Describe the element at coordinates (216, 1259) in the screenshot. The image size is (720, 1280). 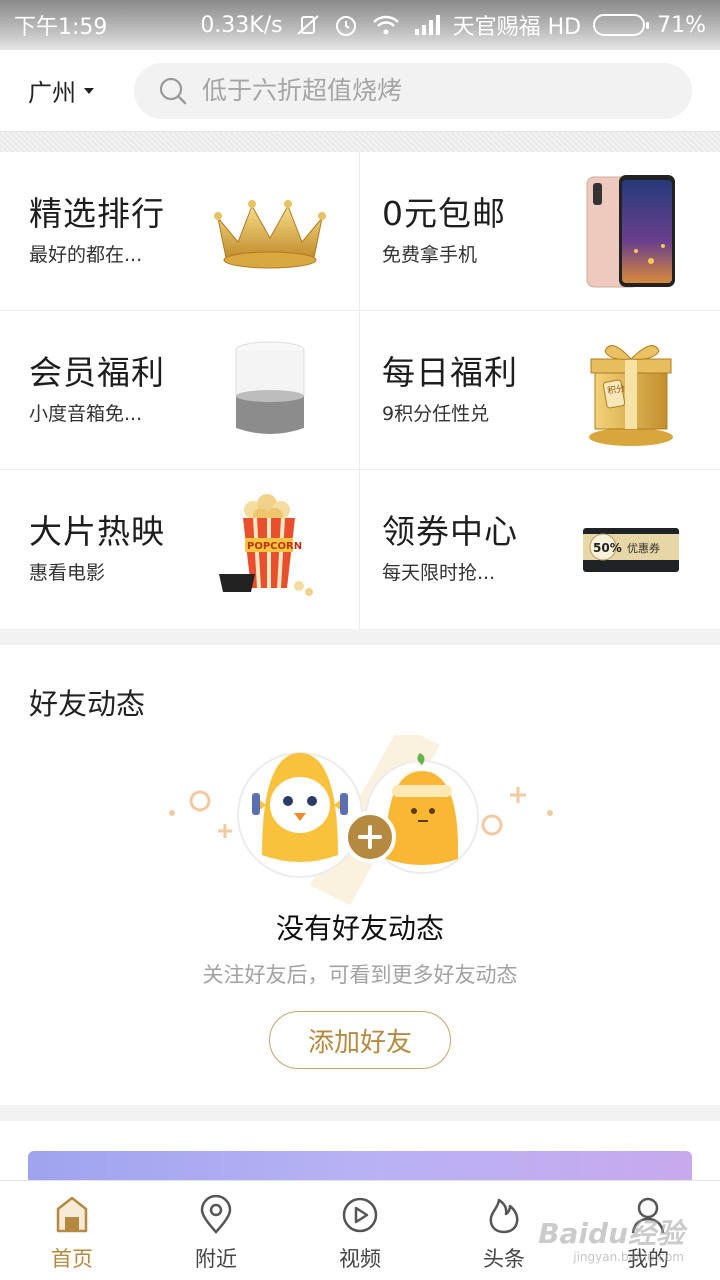
I see `tab-label: 附近` at that location.